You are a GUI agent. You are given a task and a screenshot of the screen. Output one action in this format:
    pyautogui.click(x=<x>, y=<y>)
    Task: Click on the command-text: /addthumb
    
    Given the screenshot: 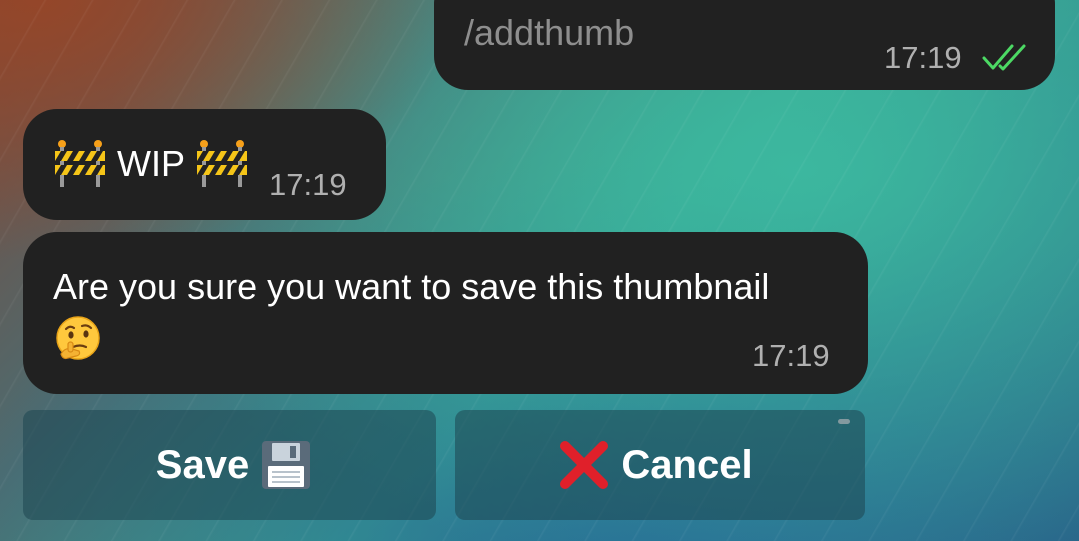 What is the action you would take?
    pyautogui.click(x=549, y=32)
    